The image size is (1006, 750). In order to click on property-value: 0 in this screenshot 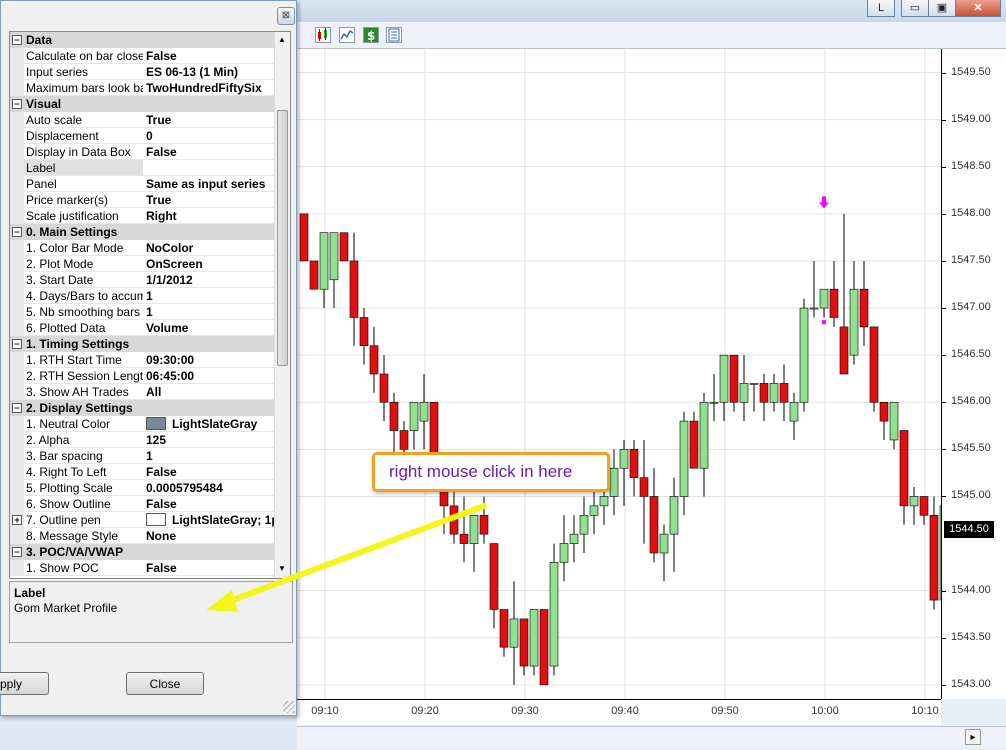, I will do `click(210, 136)`.